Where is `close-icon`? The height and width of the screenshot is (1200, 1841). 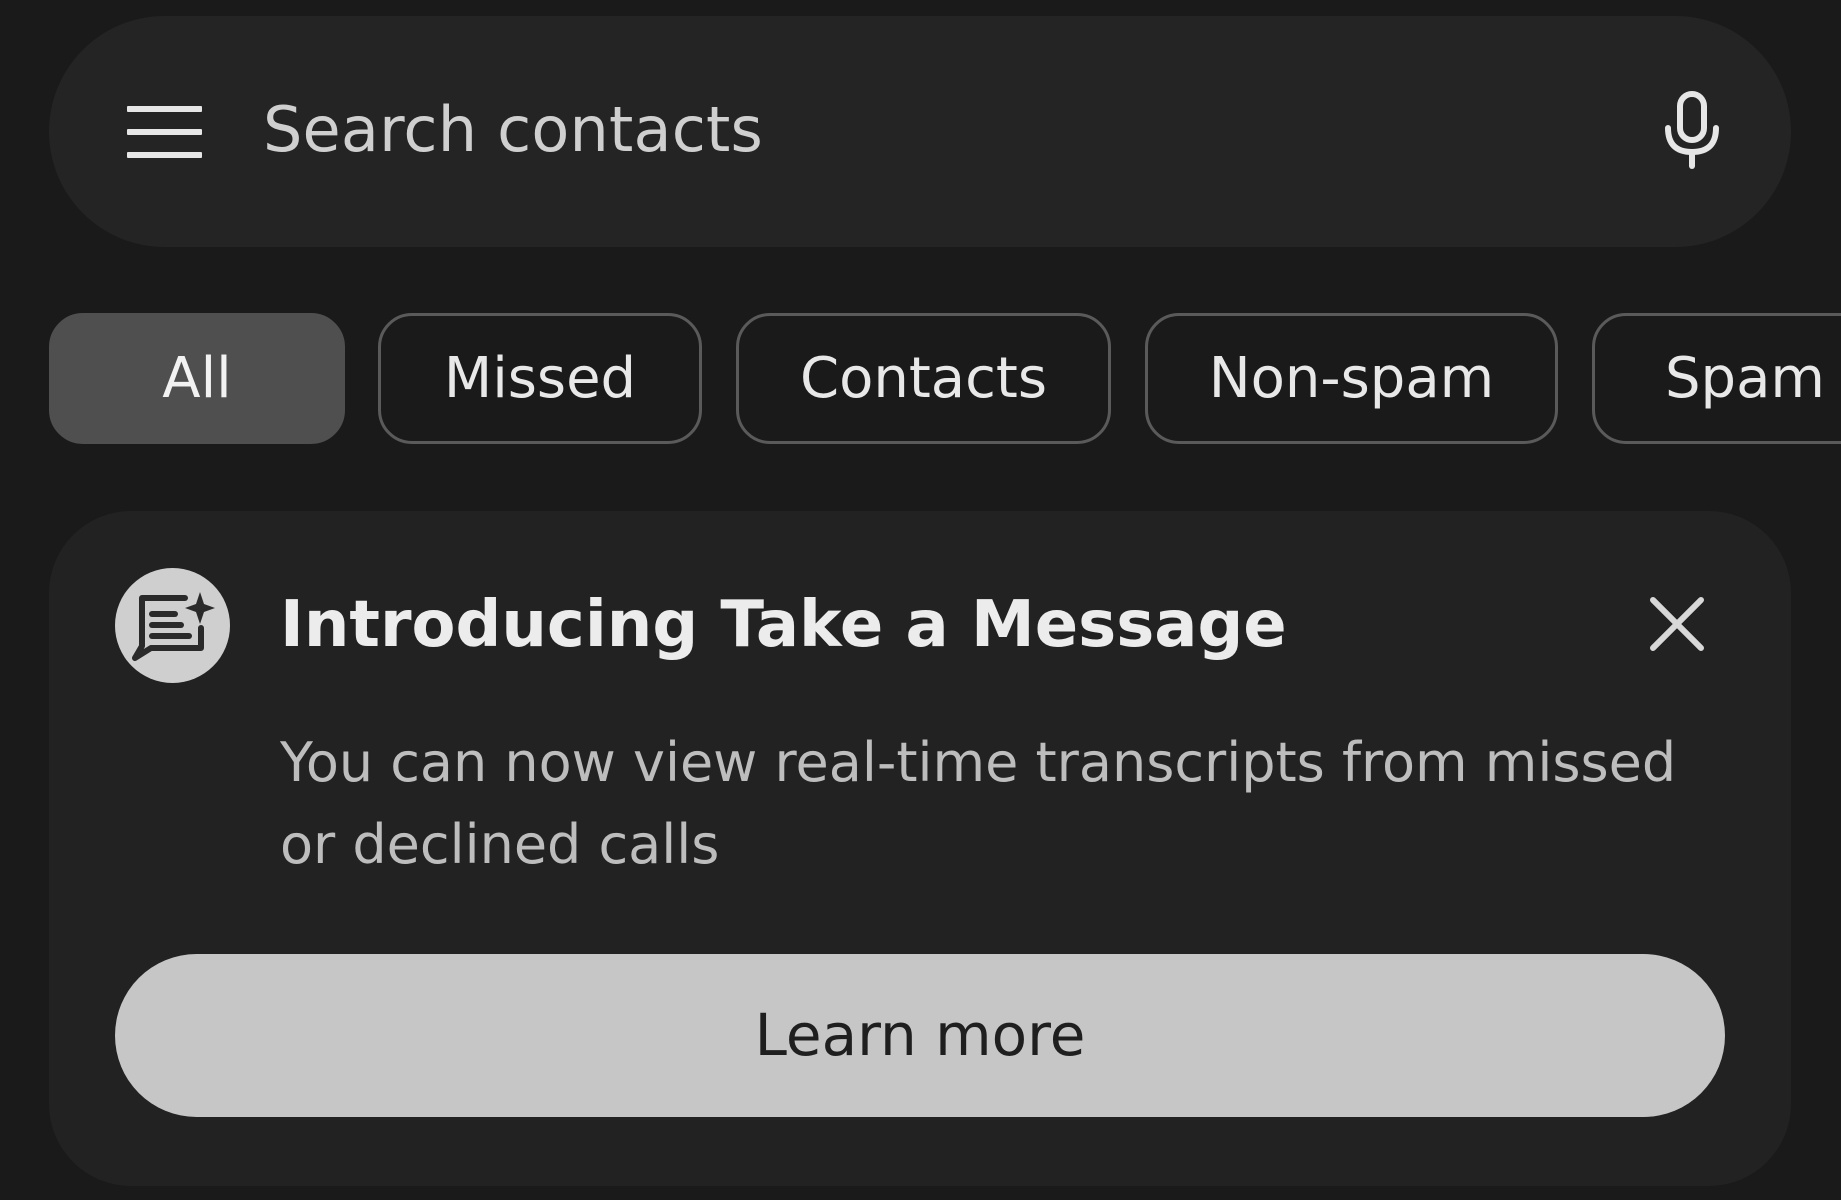 close-icon is located at coordinates (1677, 624).